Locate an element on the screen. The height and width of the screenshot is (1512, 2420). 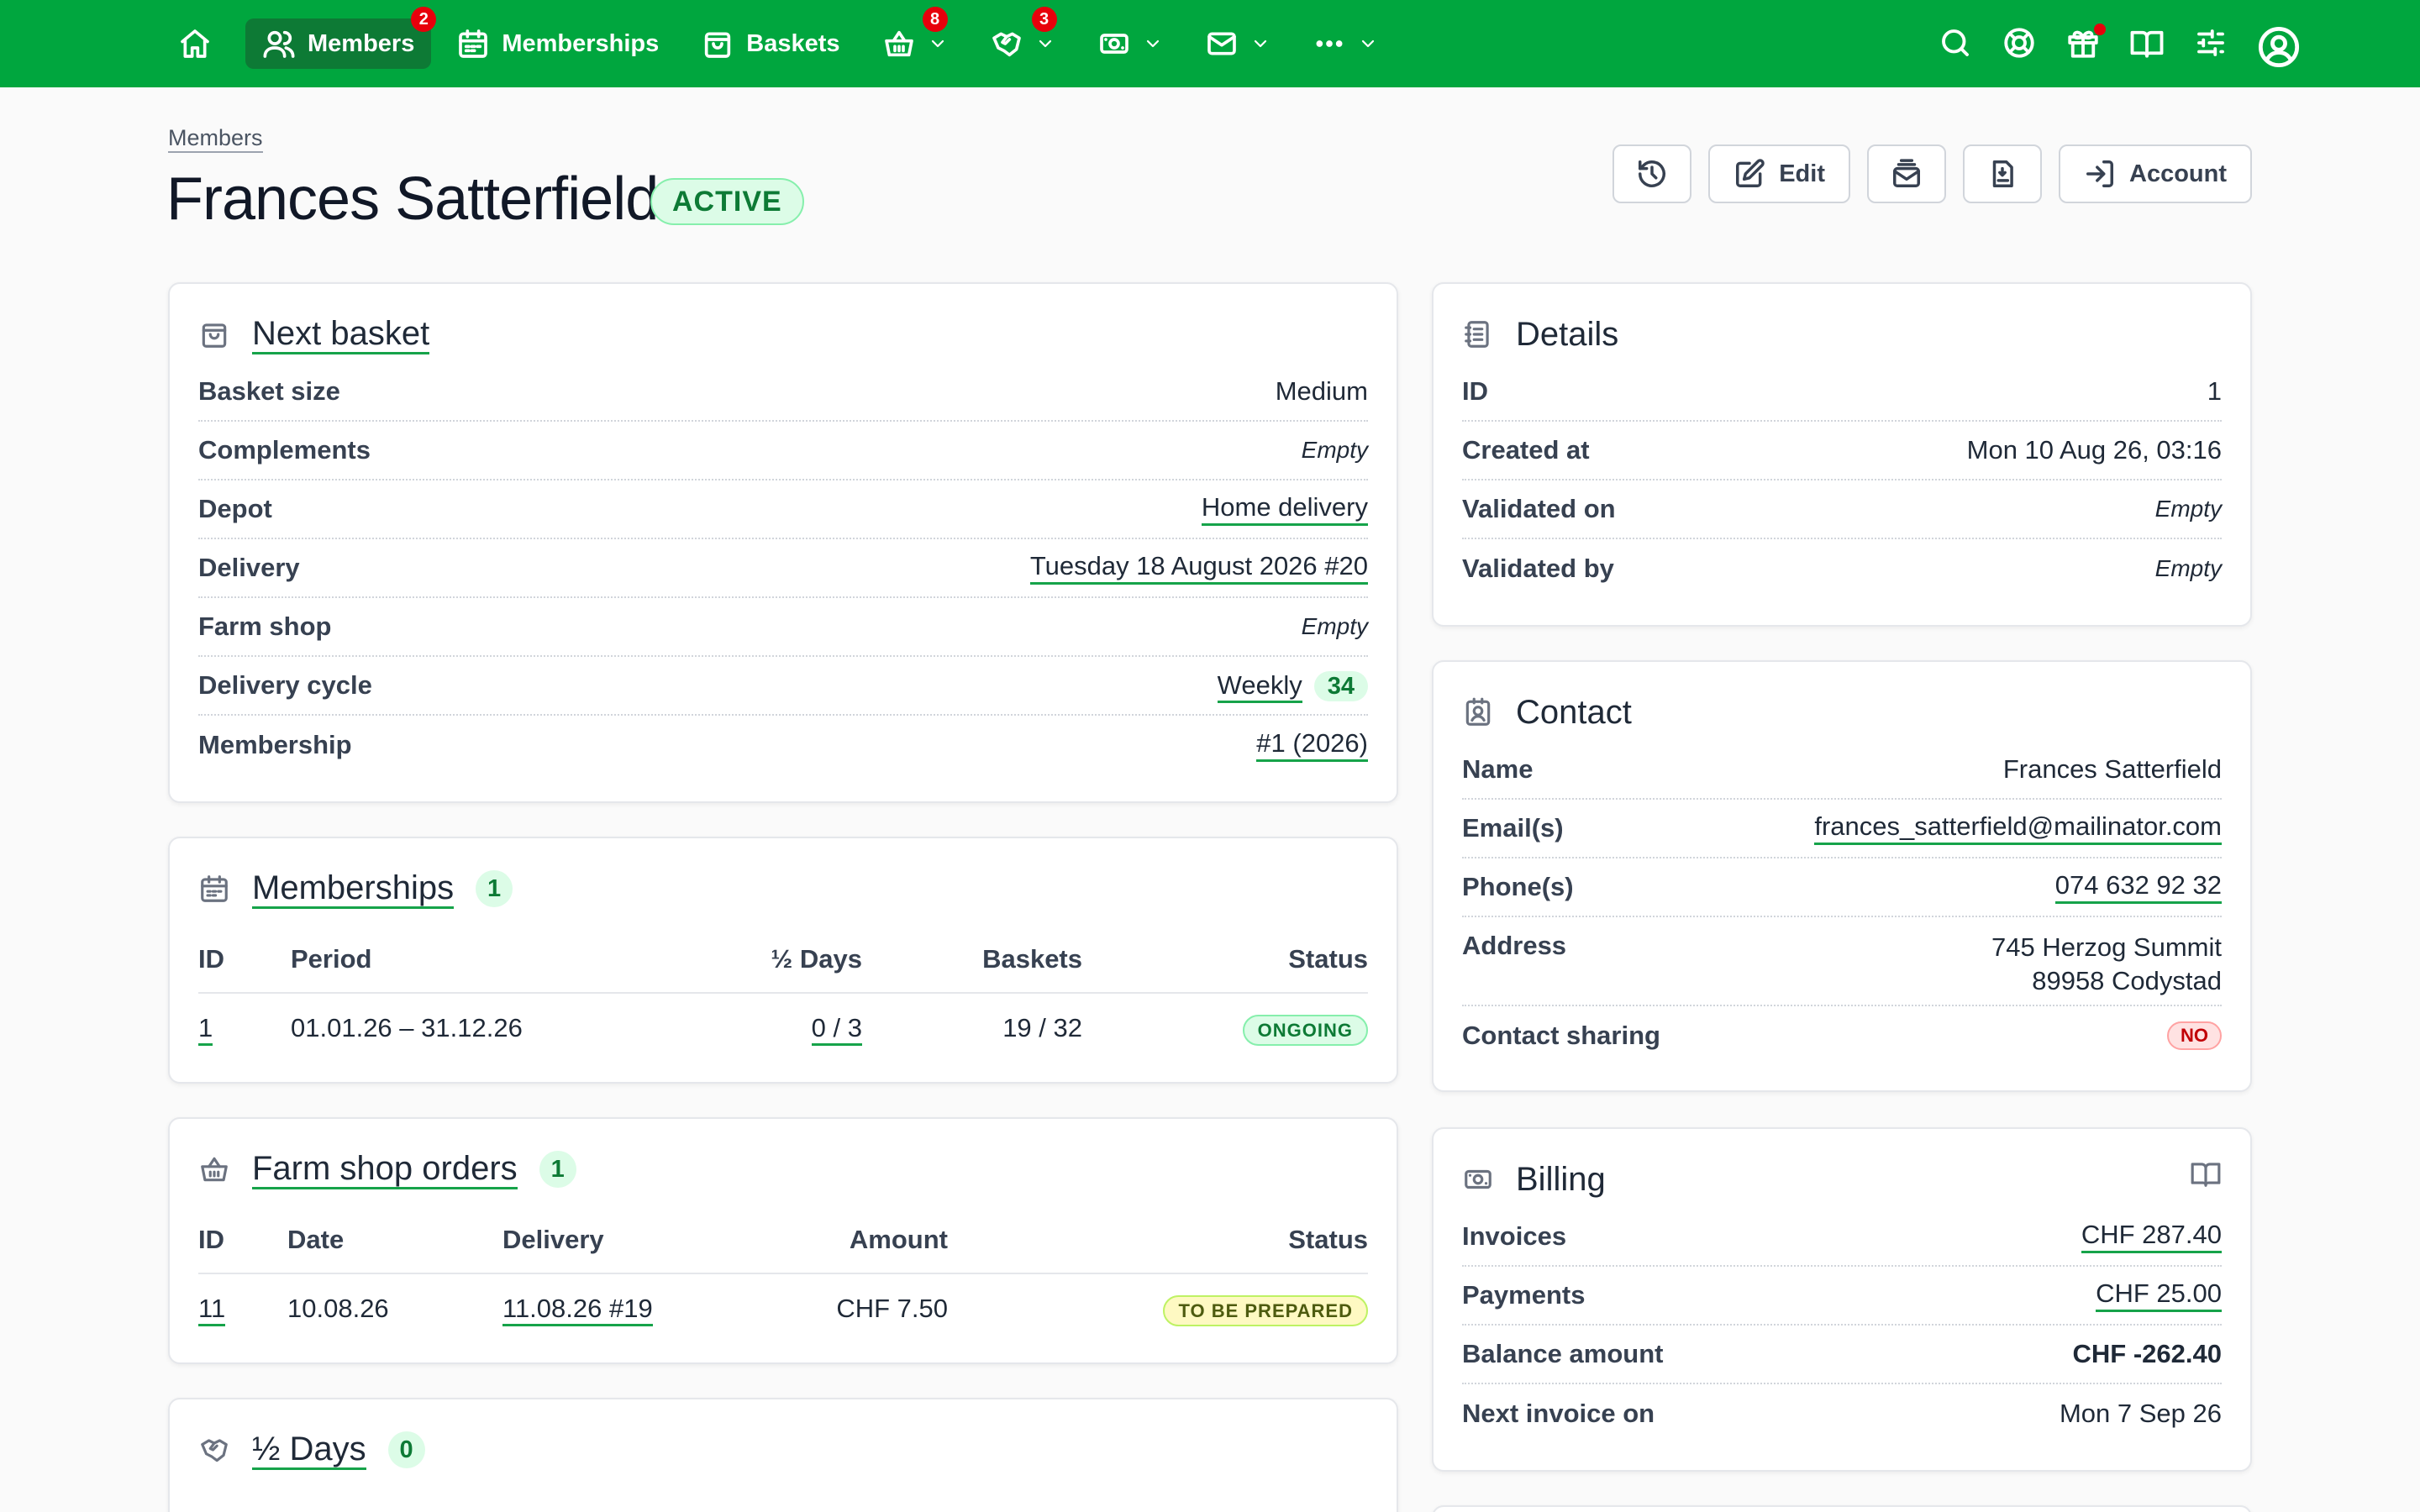
col-header: Date is located at coordinates (394, 1240).